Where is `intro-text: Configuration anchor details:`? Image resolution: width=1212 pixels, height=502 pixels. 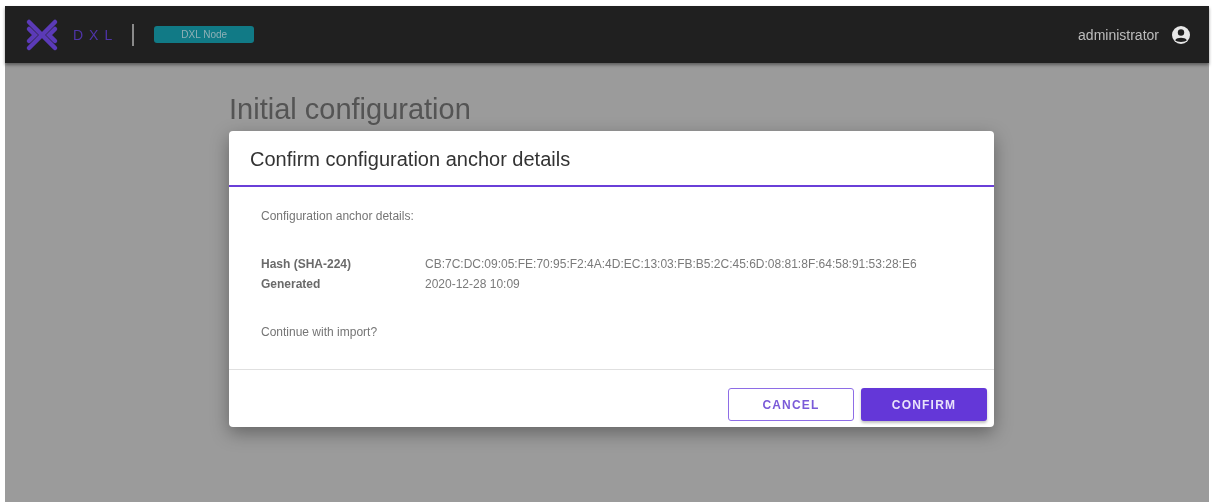
intro-text: Configuration anchor details: is located at coordinates (338, 216).